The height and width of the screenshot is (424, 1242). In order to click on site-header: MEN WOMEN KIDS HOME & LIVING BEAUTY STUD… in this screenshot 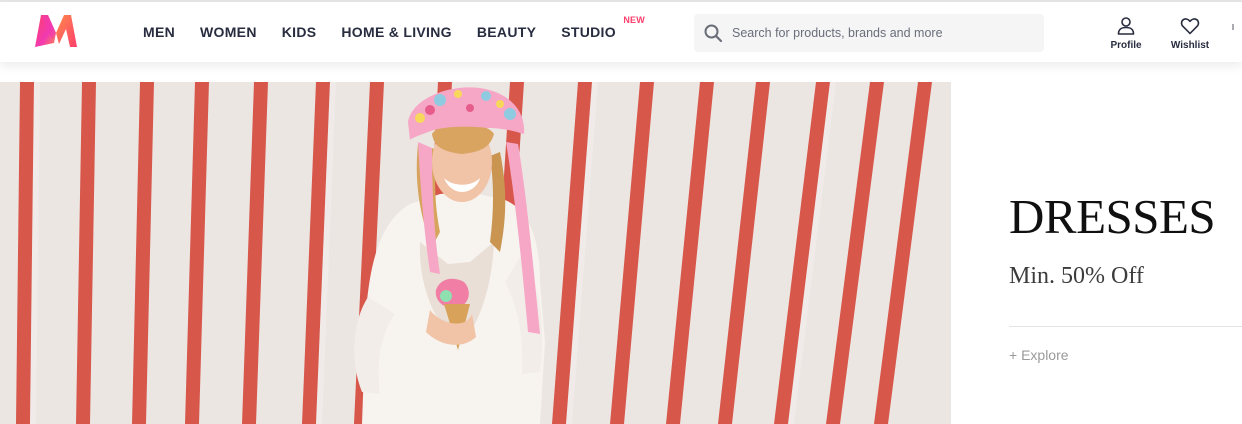, I will do `click(621, 32)`.